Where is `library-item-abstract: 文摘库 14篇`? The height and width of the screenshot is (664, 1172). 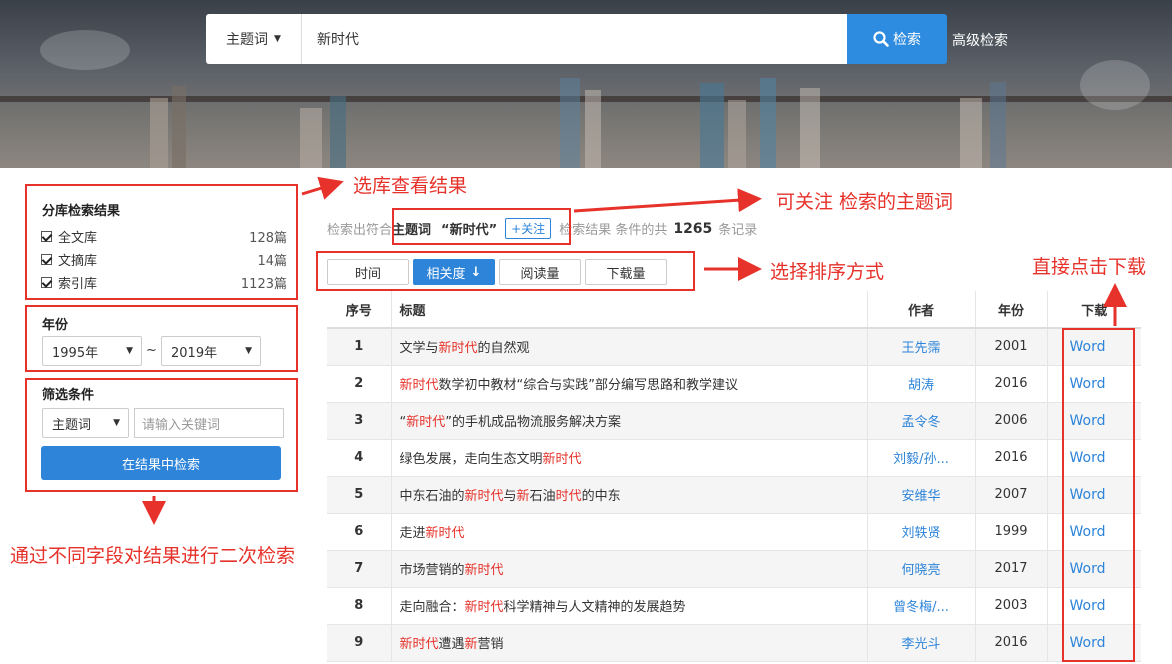
library-item-abstract: 文摘库 14篇 is located at coordinates (164, 259).